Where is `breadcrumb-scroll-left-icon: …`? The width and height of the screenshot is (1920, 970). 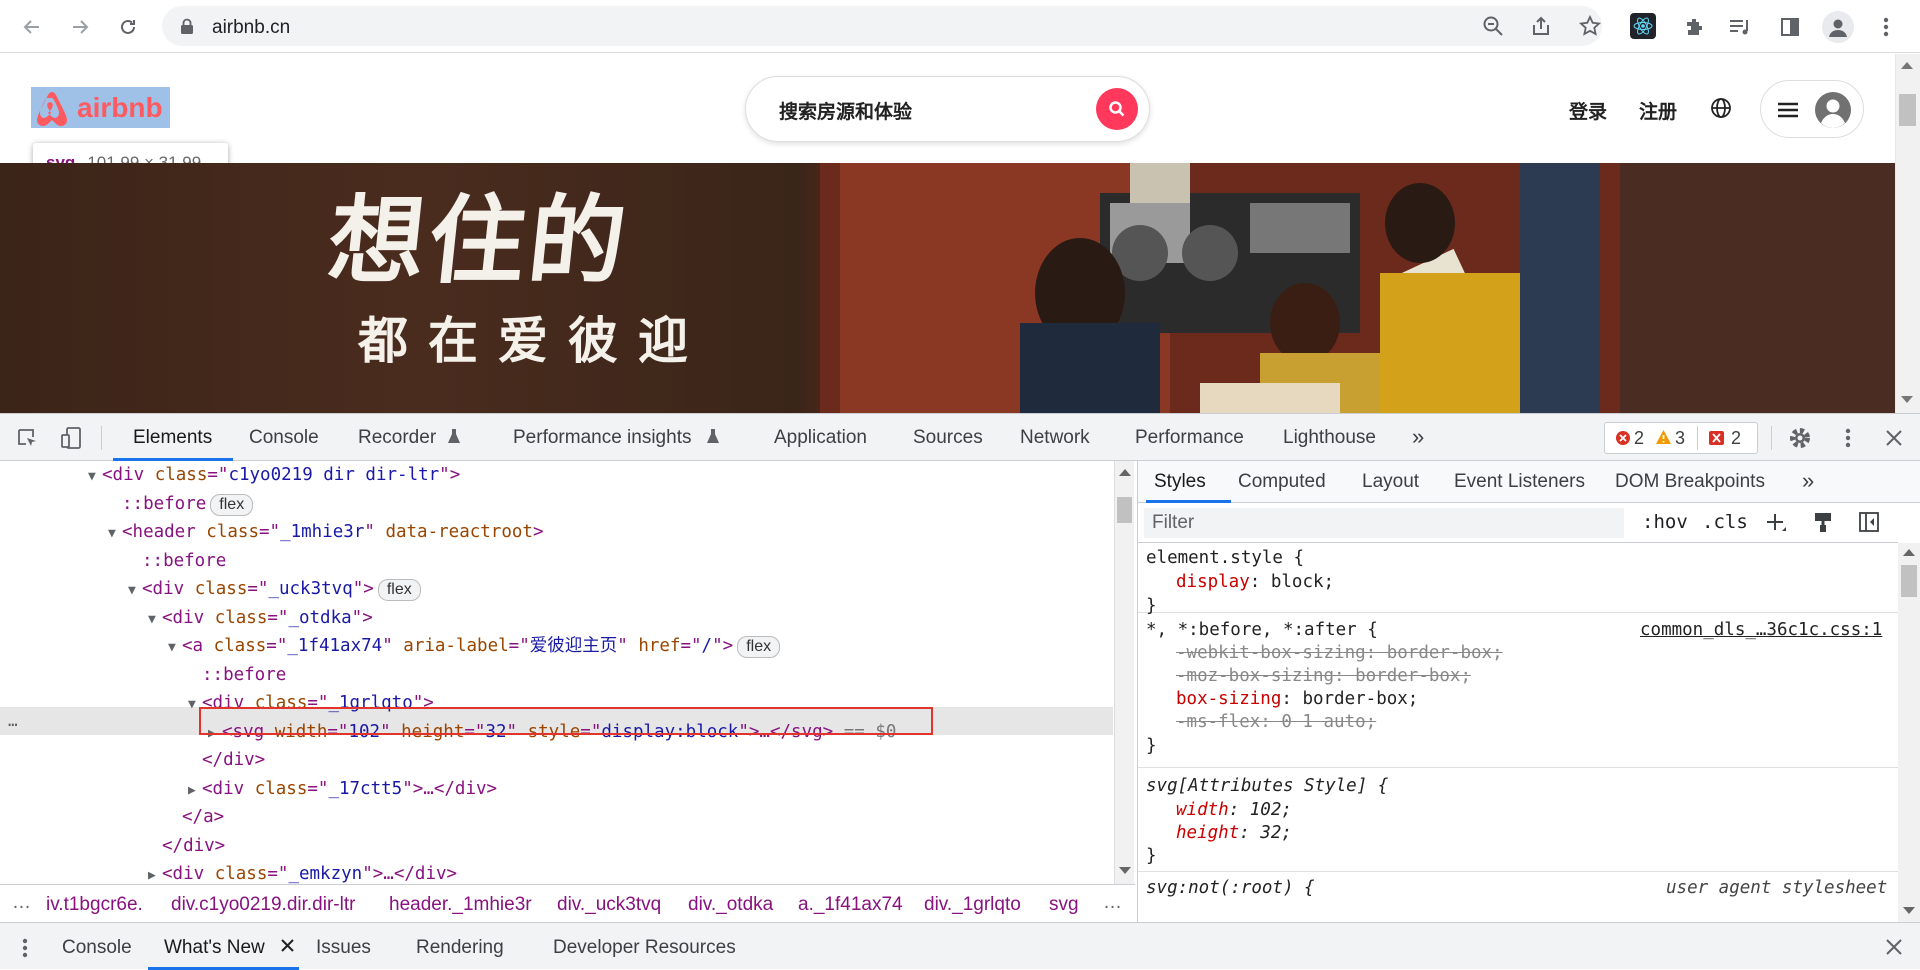
breadcrumb-scroll-left-icon: … is located at coordinates (21, 903).